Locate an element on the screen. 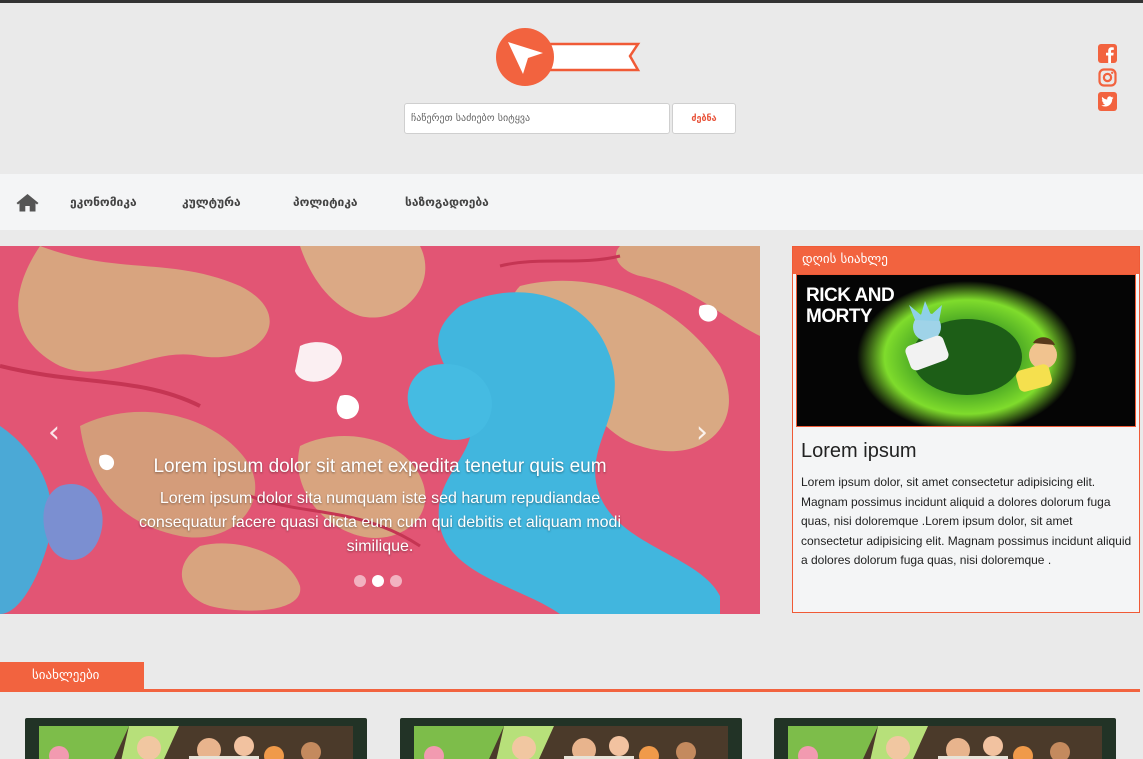 This screenshot has height=759, width=1143. carousel-indicators is located at coordinates (378, 581).